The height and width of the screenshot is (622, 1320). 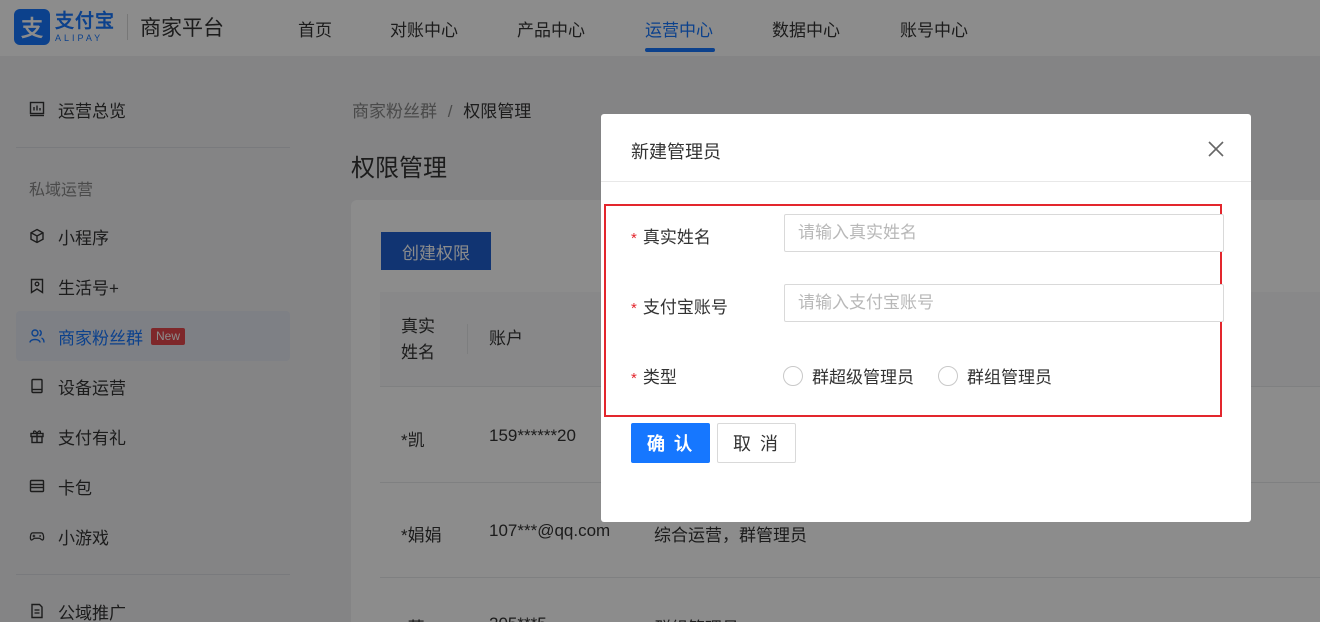 What do you see at coordinates (926, 148) in the screenshot?
I see `dialog-header: 新建管理员` at bounding box center [926, 148].